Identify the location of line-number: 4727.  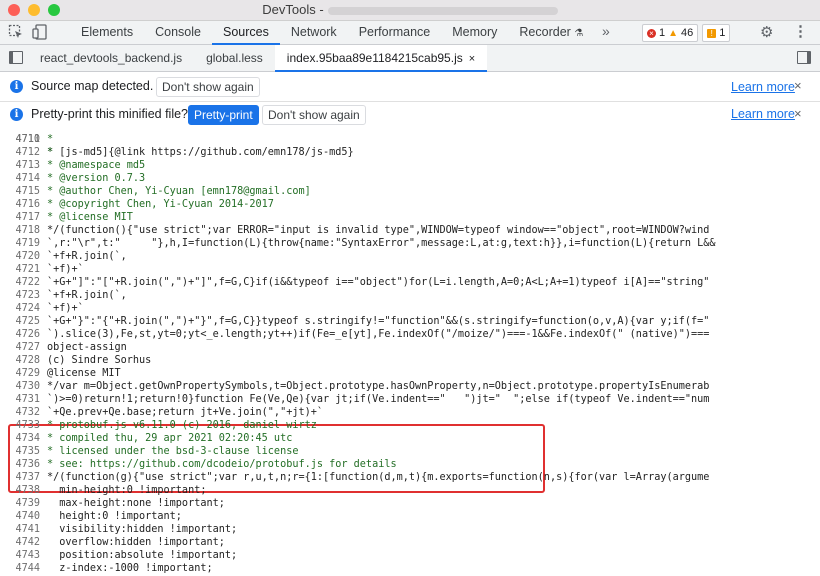
(20, 347).